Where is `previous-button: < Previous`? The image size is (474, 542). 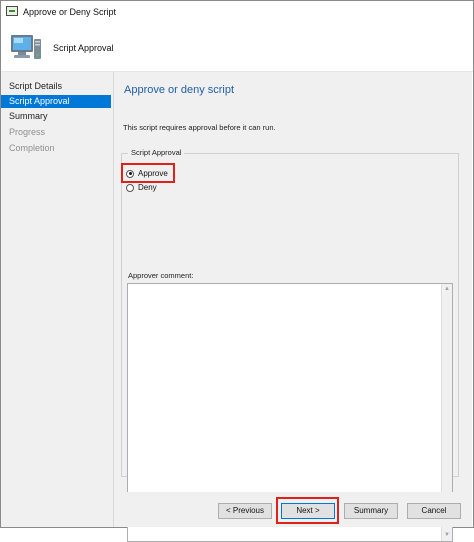 previous-button: < Previous is located at coordinates (245, 511).